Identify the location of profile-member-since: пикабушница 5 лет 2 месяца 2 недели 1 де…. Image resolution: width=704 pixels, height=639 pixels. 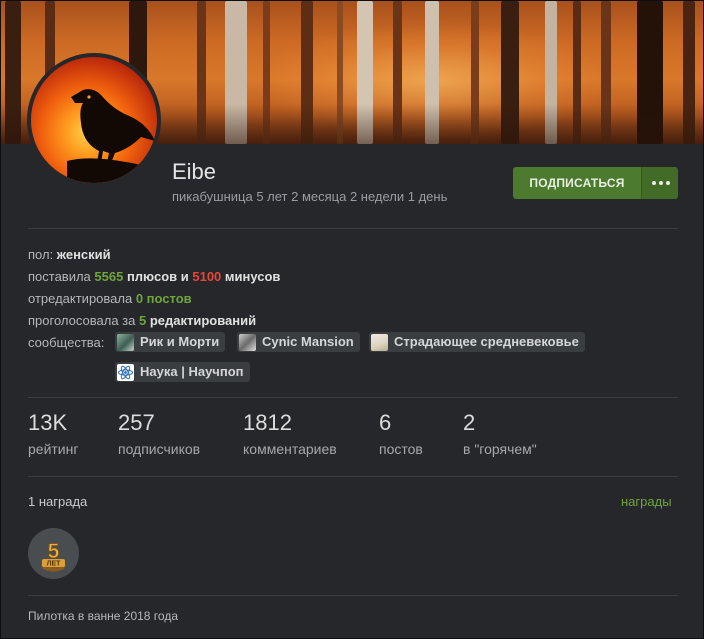
(310, 196).